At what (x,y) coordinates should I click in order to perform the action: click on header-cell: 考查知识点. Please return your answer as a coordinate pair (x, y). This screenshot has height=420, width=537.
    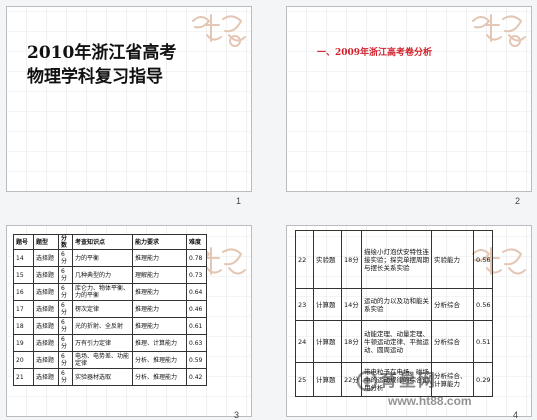
    Looking at the image, I should click on (102, 242).